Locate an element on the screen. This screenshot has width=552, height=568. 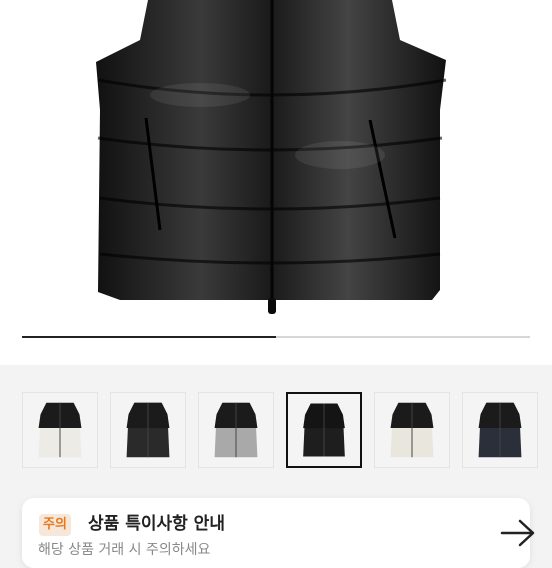
notice-subtitle: 해당 상품 거래 시 주의하세요 is located at coordinates (124, 550).